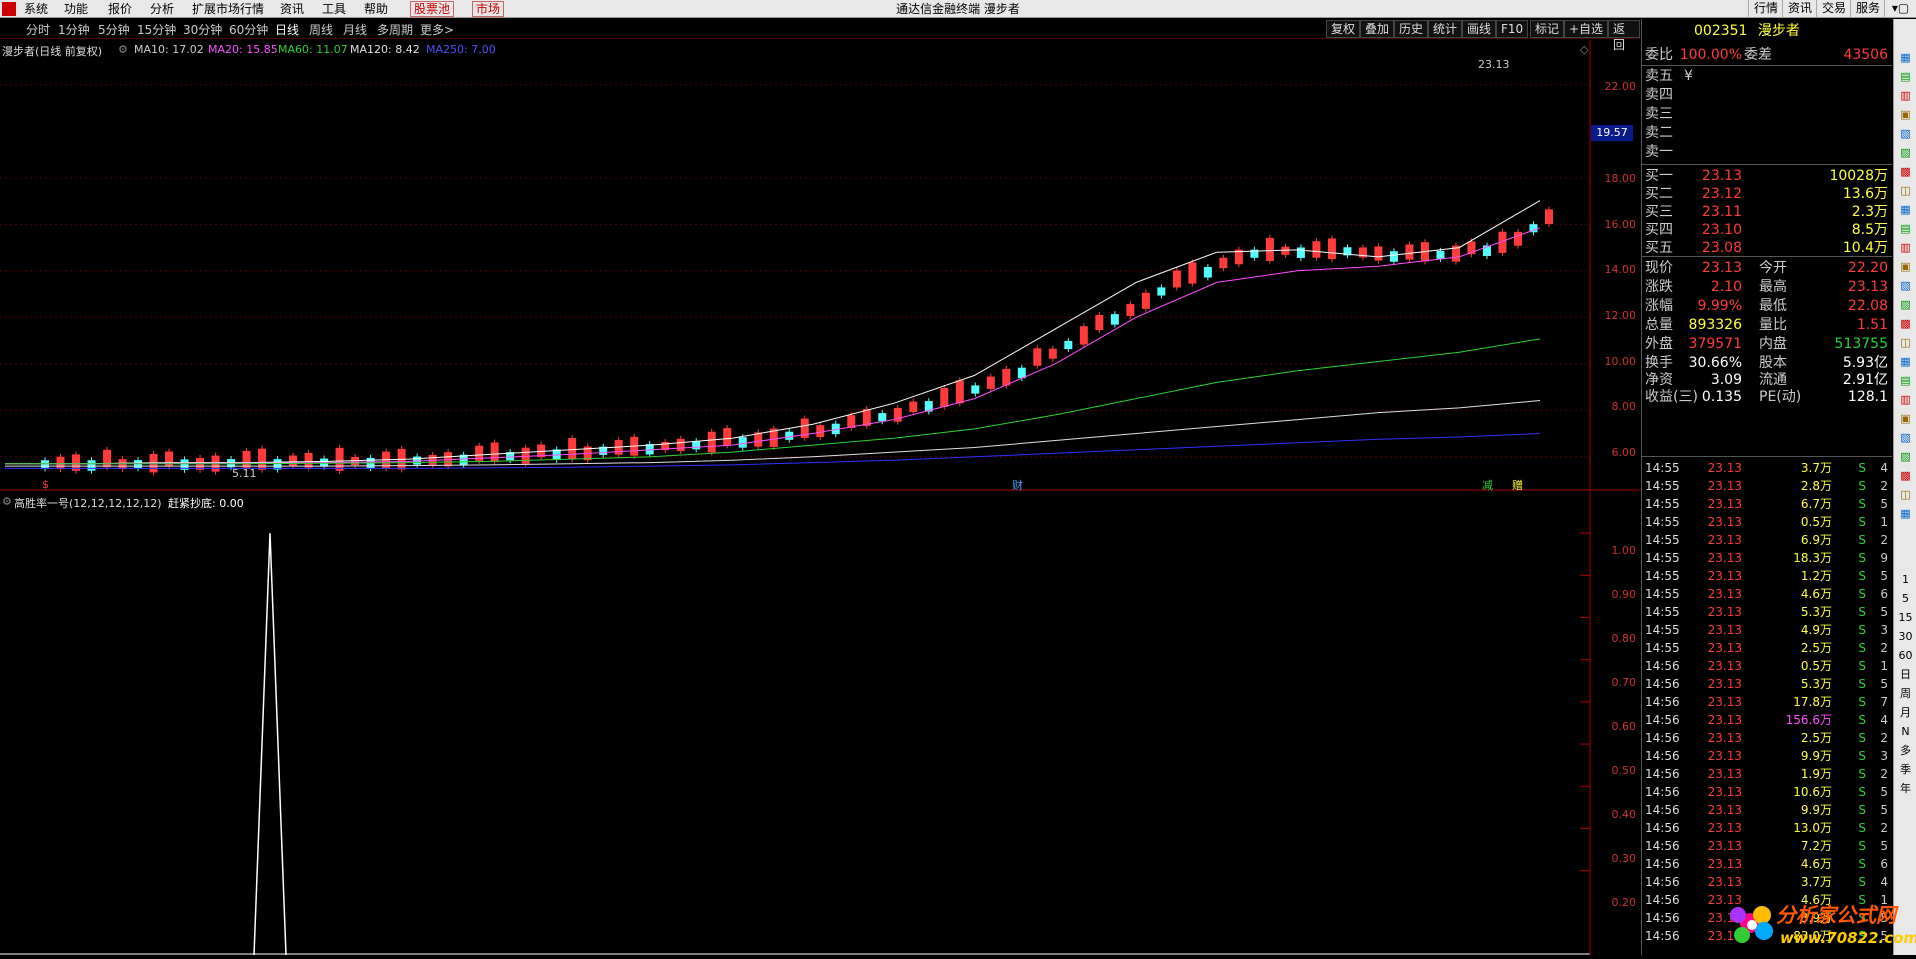 The image size is (1916, 959). What do you see at coordinates (494, 452) in the screenshot?
I see `candle-body` at bounding box center [494, 452].